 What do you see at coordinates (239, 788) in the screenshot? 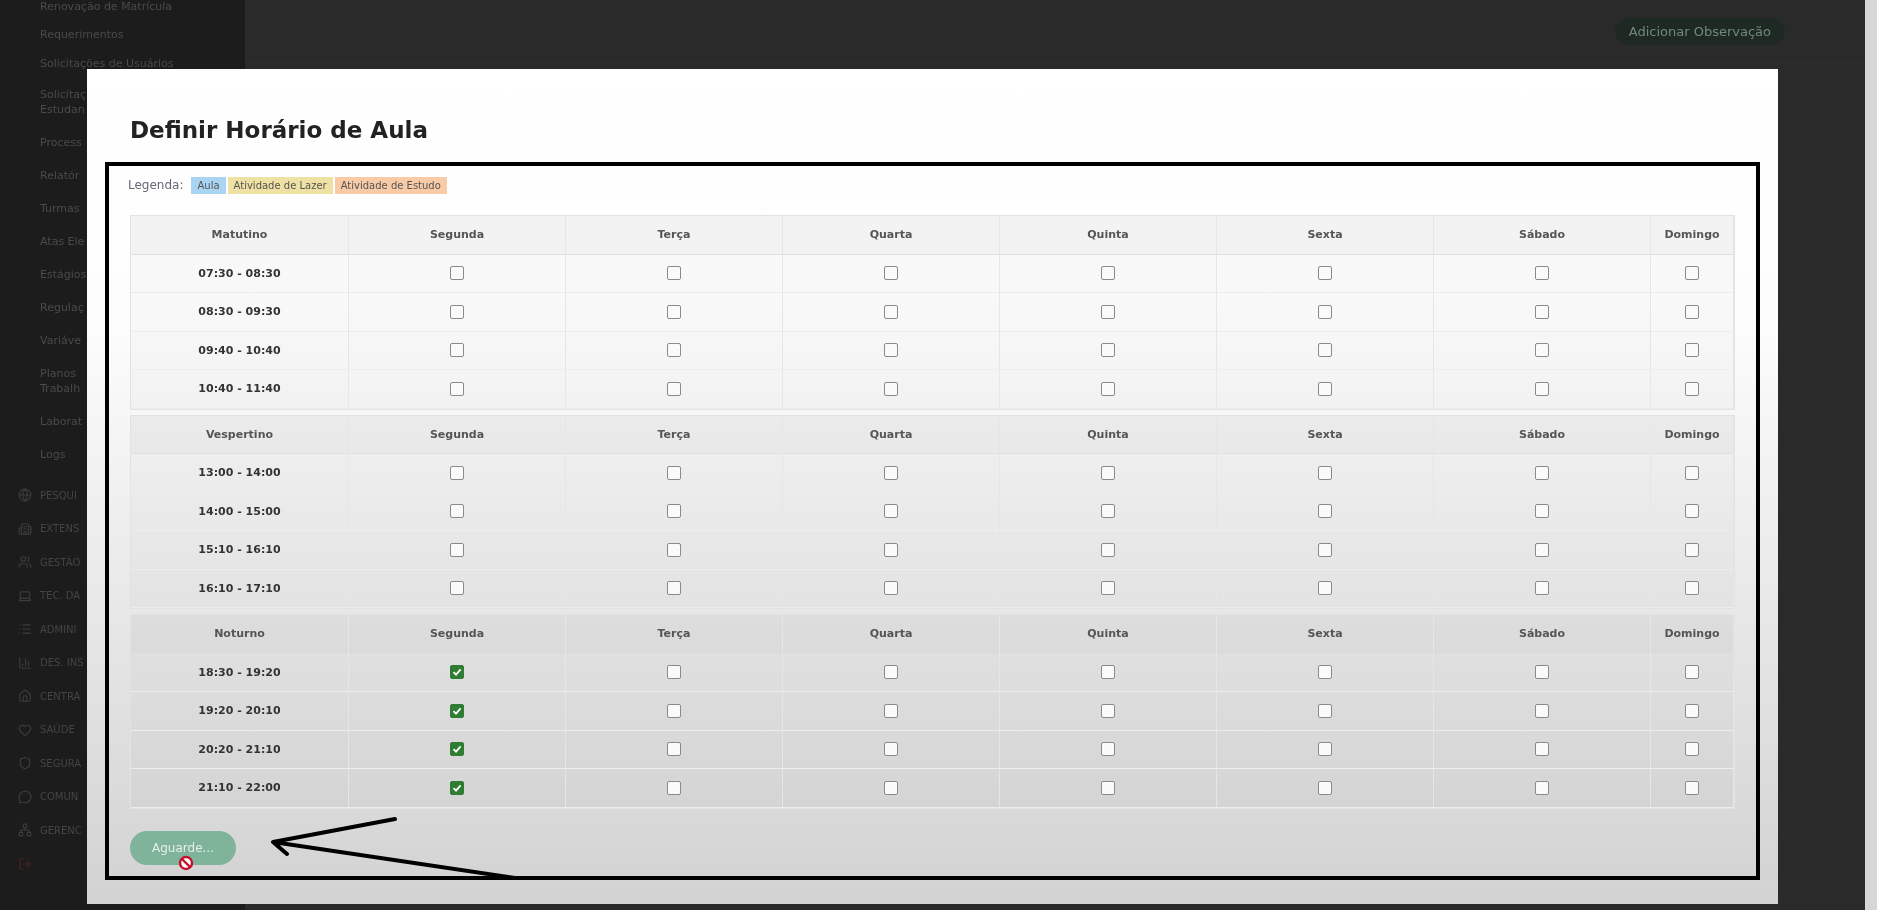
I see `time-slot: 21:10 - 22:00` at bounding box center [239, 788].